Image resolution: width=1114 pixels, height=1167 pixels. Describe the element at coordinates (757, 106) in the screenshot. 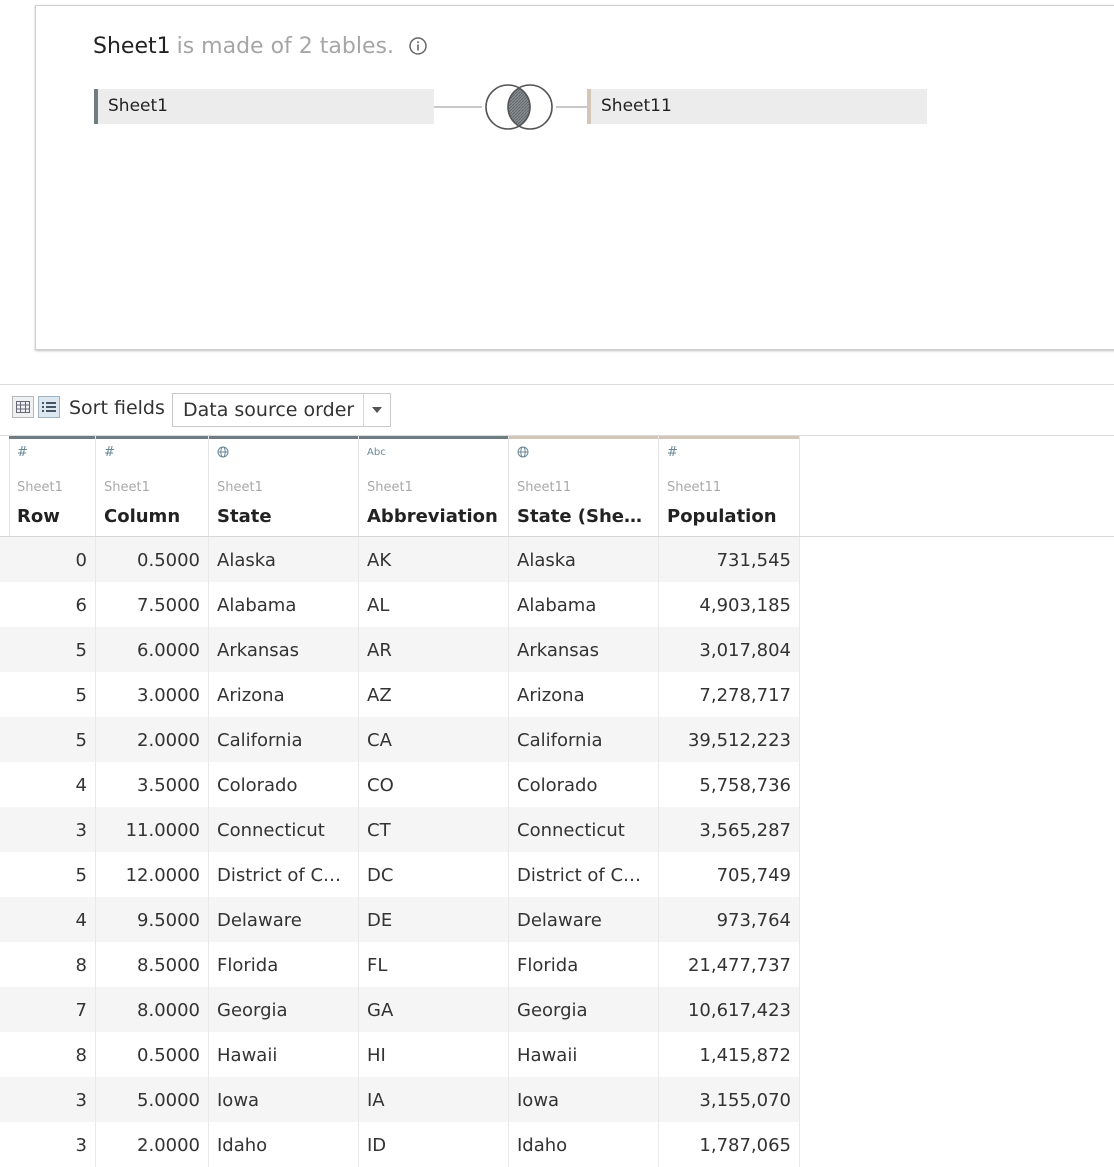

I see `table-card-sheet11: Sheet11` at that location.